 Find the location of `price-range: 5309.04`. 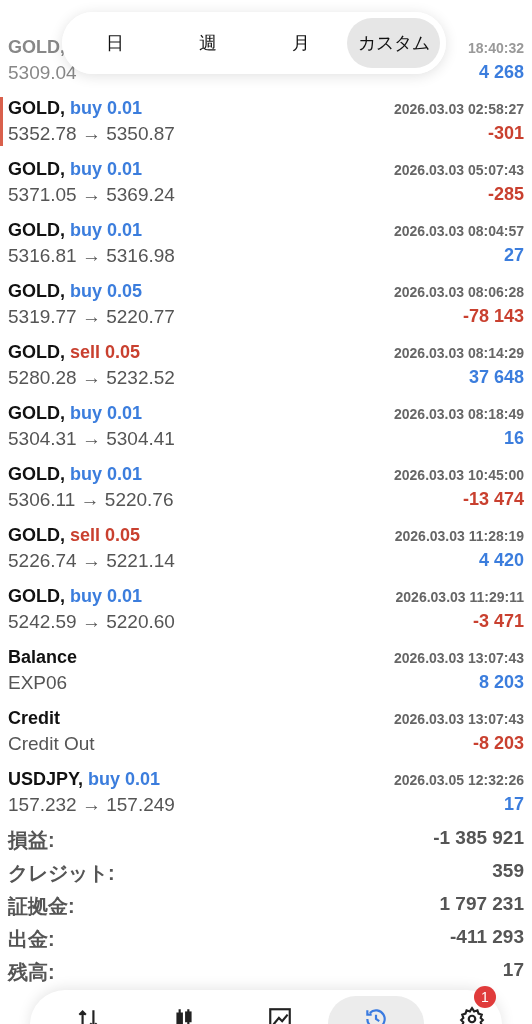

price-range: 5309.04 is located at coordinates (43, 73).